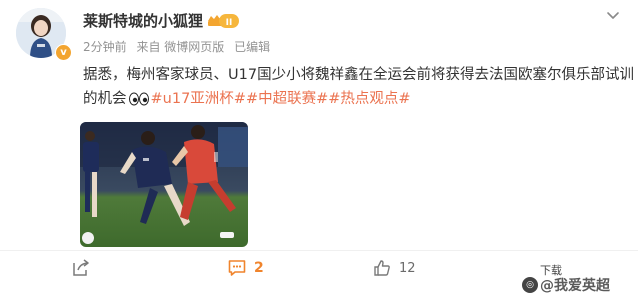  What do you see at coordinates (252, 47) in the screenshot?
I see `edited-label: 已编辑` at bounding box center [252, 47].